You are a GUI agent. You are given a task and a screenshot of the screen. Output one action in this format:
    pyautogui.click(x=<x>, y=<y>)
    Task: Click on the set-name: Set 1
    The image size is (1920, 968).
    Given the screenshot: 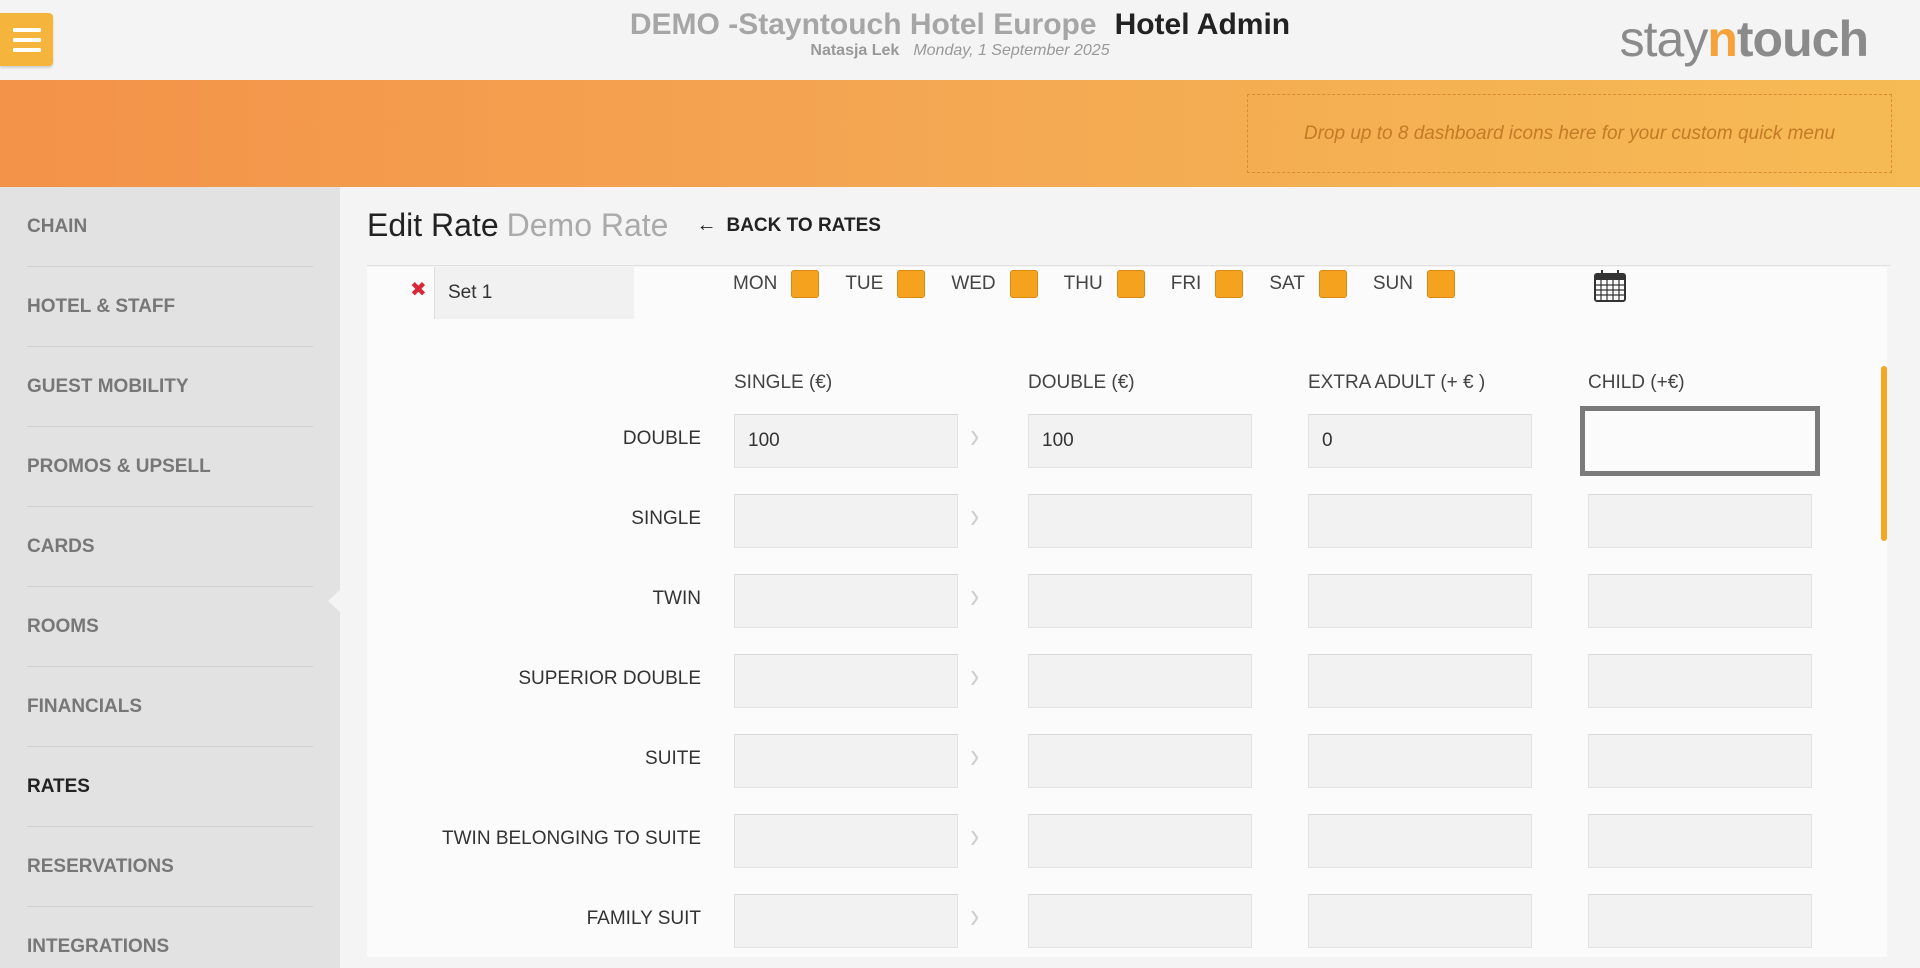 What is the action you would take?
    pyautogui.click(x=534, y=293)
    